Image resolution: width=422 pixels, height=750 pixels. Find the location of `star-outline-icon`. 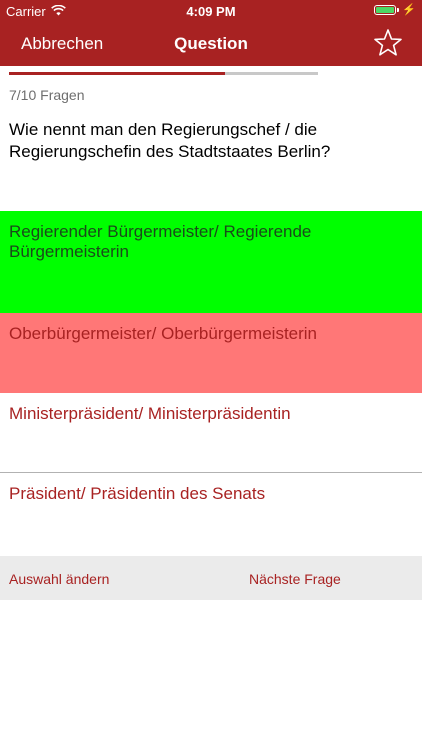

star-outline-icon is located at coordinates (388, 43).